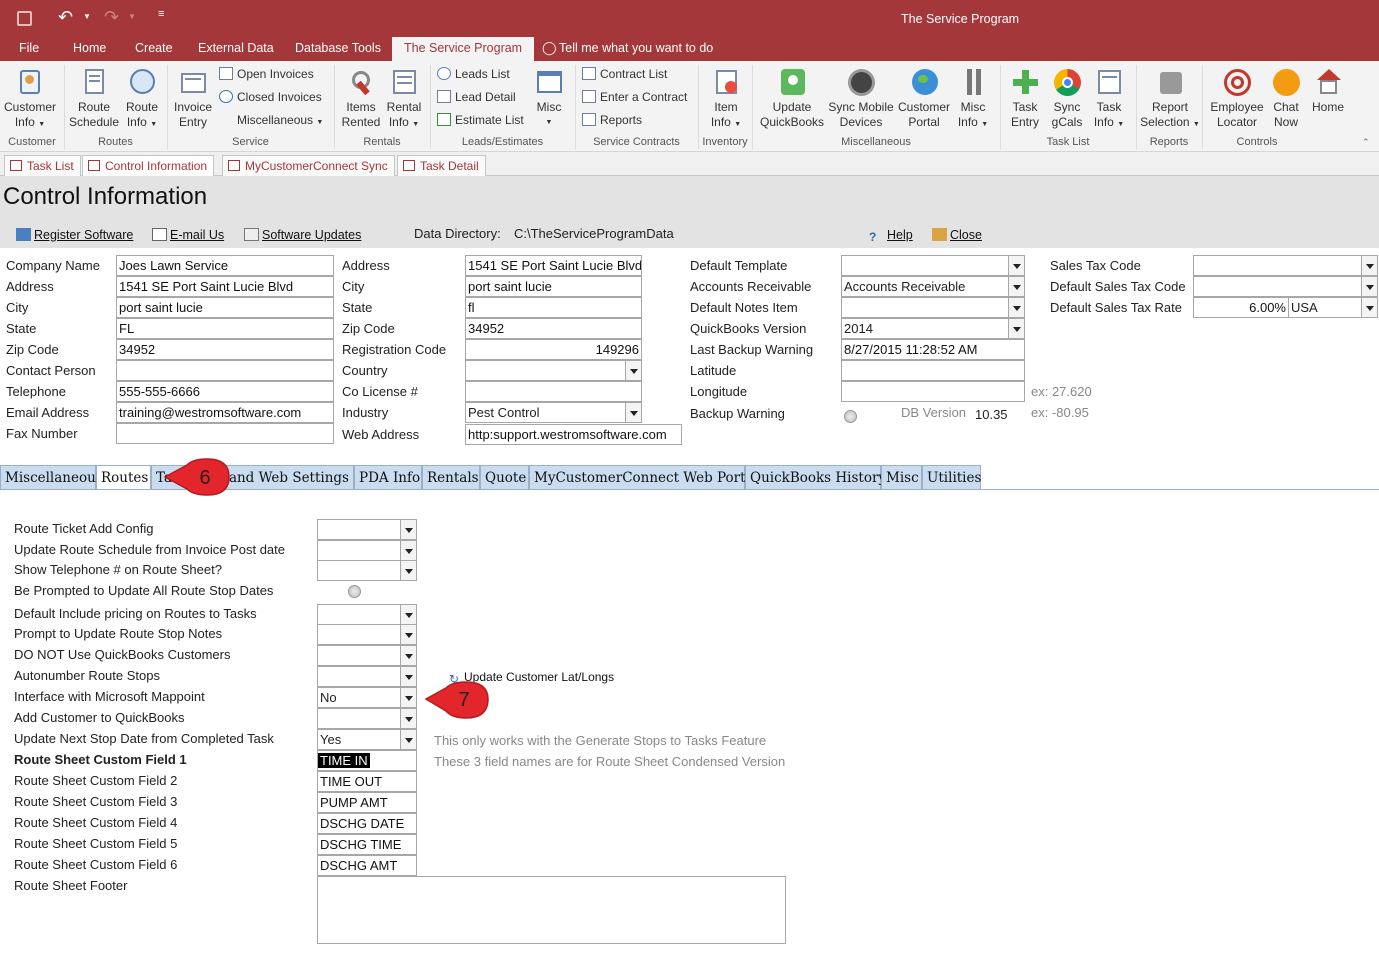 The image size is (1379, 959). What do you see at coordinates (280, 120) in the screenshot?
I see `miscellaneous-dropdown: Miscellaneous ▼` at bounding box center [280, 120].